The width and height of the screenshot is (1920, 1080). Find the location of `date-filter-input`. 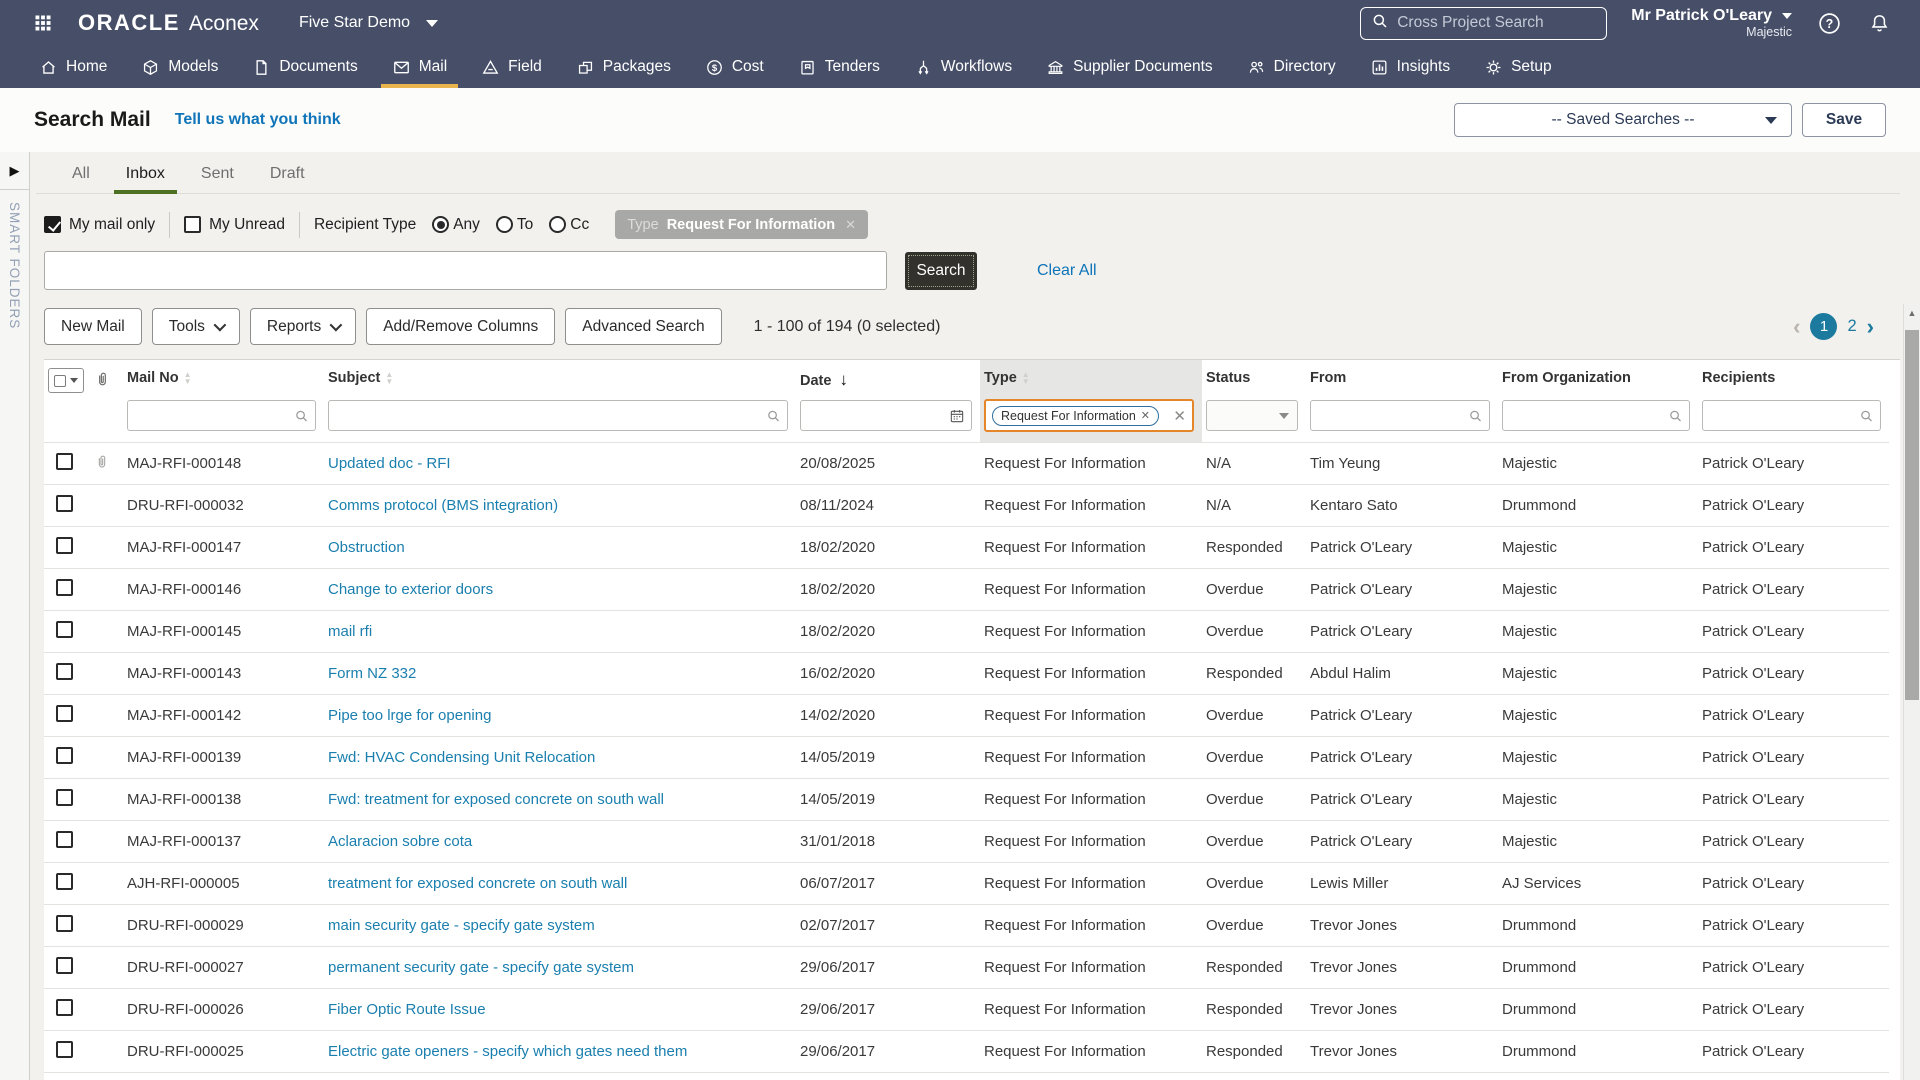

date-filter-input is located at coordinates (886, 415).